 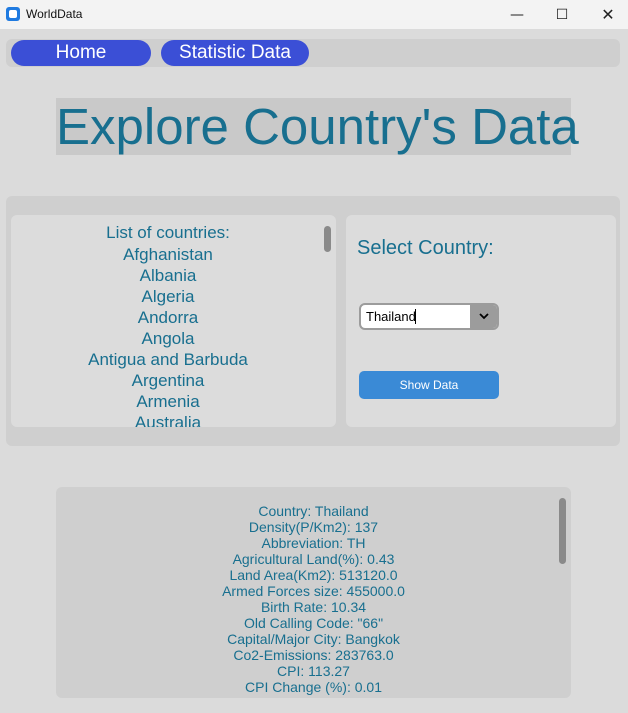 What do you see at coordinates (483, 316) in the screenshot?
I see `chevron-down-icon` at bounding box center [483, 316].